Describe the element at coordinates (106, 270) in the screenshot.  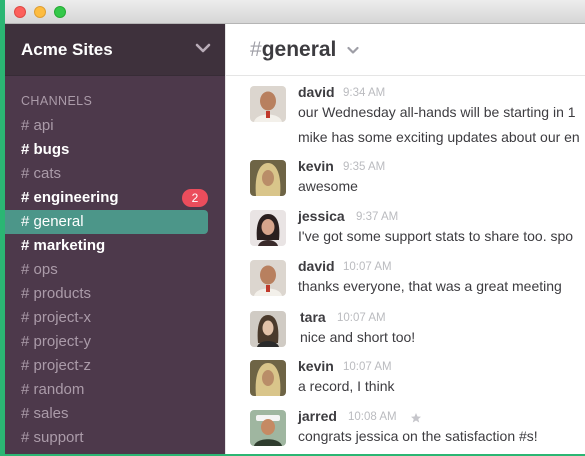
I see `channel-ops: # ops` at that location.